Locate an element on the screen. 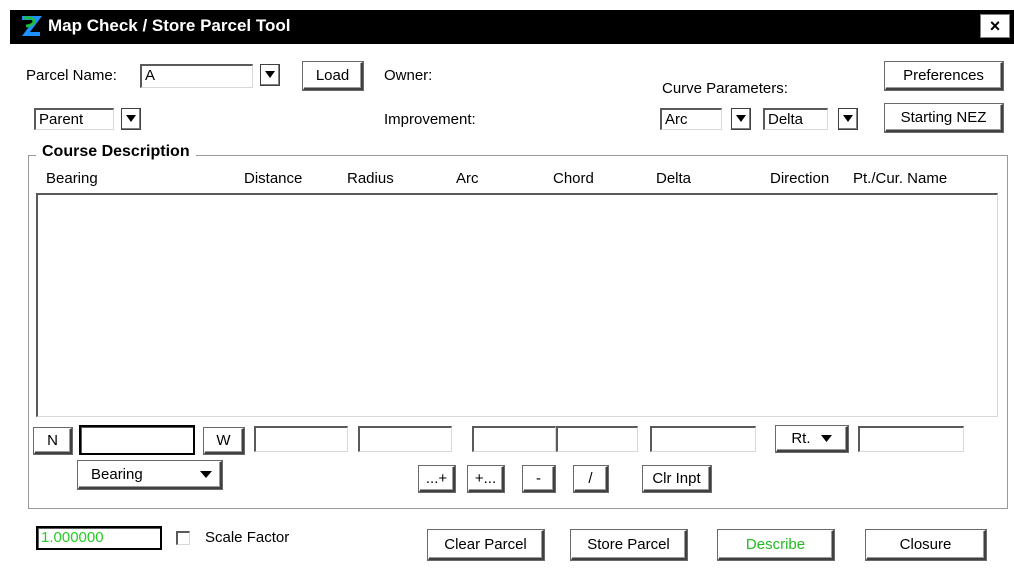 The height and width of the screenshot is (573, 1014). parcel-name-dropdown is located at coordinates (270, 75).